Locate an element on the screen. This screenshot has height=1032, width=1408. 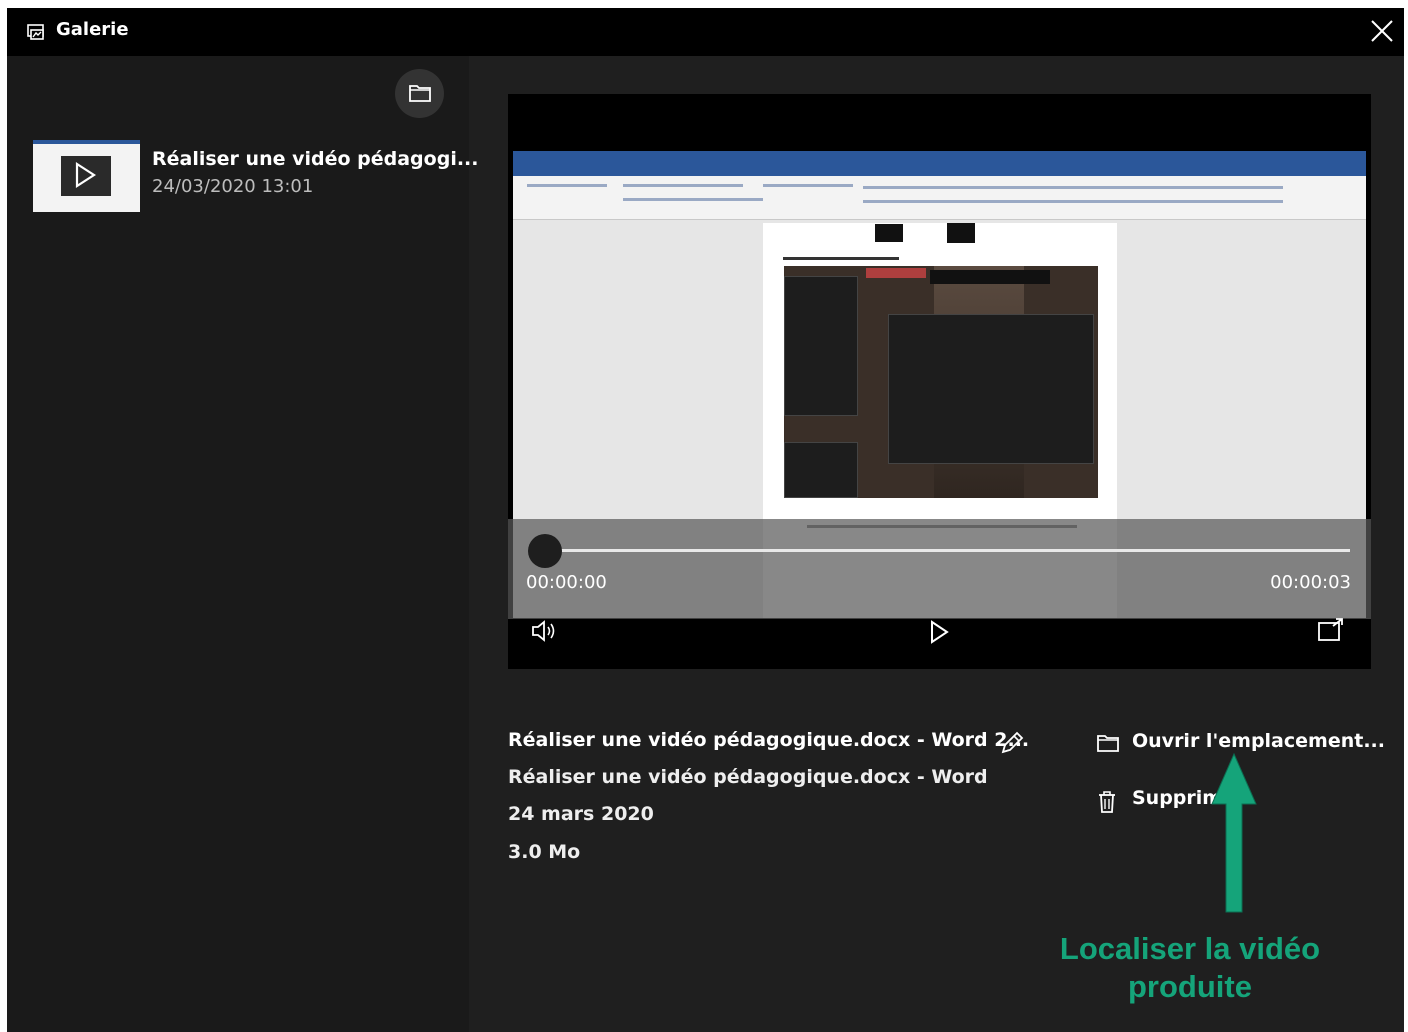
annotation-line-1: Localiser la vidéo is located at coordinates (1190, 948).